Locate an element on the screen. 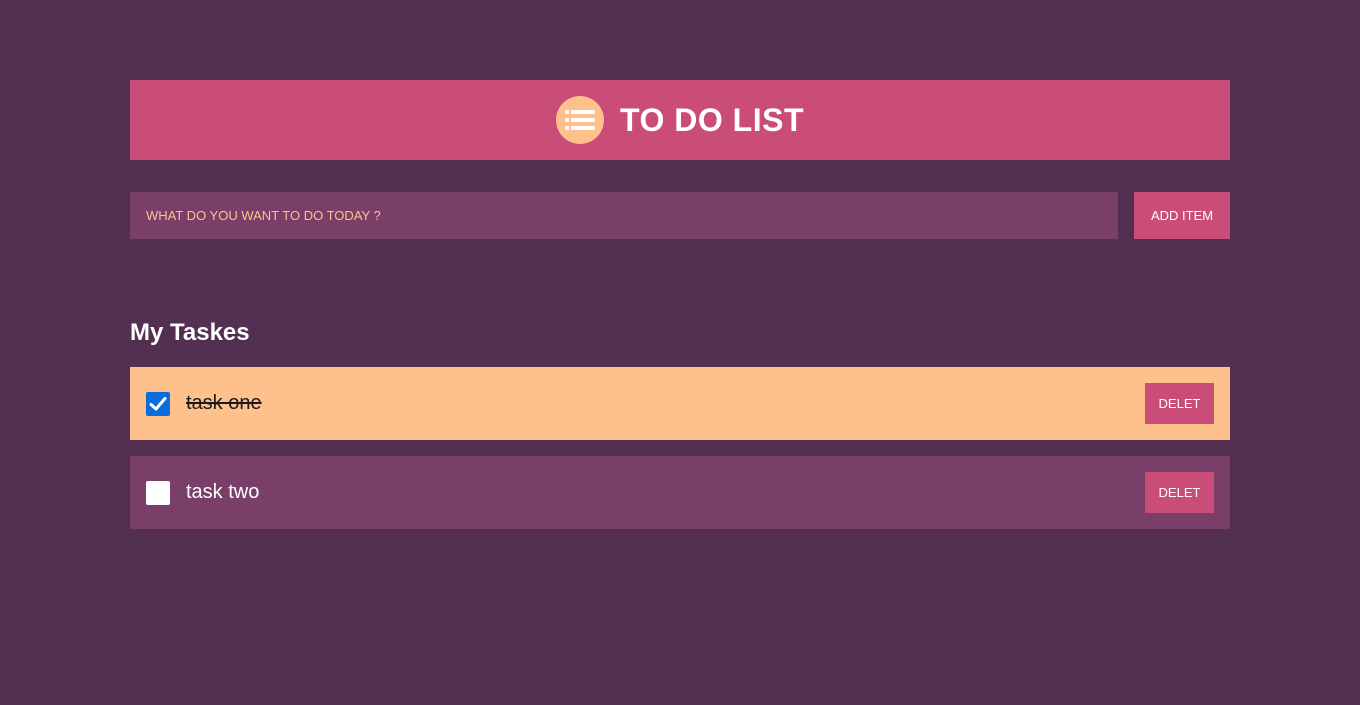 Image resolution: width=1360 pixels, height=705 pixels. add-item-button: ADD ITEM is located at coordinates (1182, 215).